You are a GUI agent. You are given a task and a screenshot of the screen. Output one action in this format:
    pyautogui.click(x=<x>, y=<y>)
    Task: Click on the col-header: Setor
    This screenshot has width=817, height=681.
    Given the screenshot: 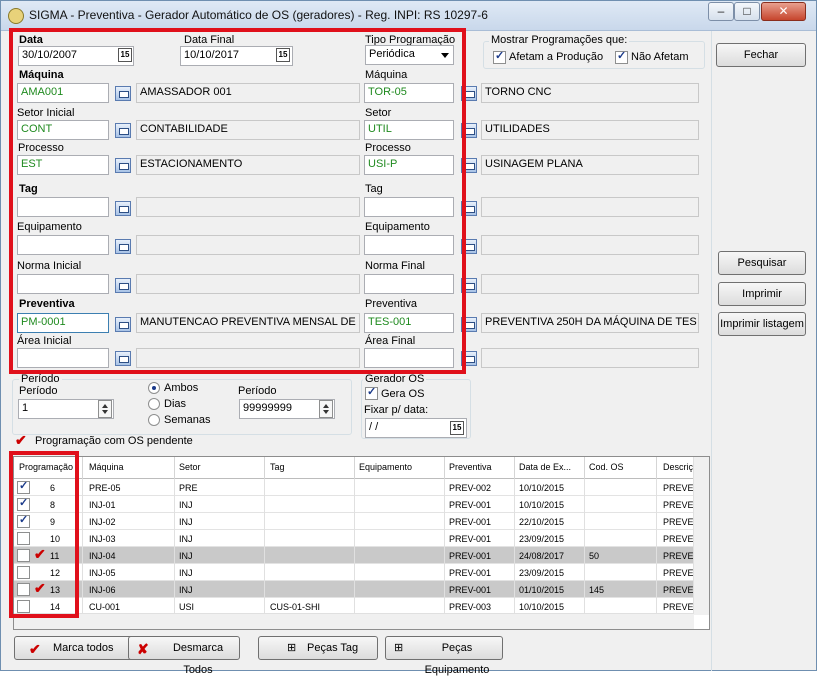 What is the action you would take?
    pyautogui.click(x=221, y=467)
    